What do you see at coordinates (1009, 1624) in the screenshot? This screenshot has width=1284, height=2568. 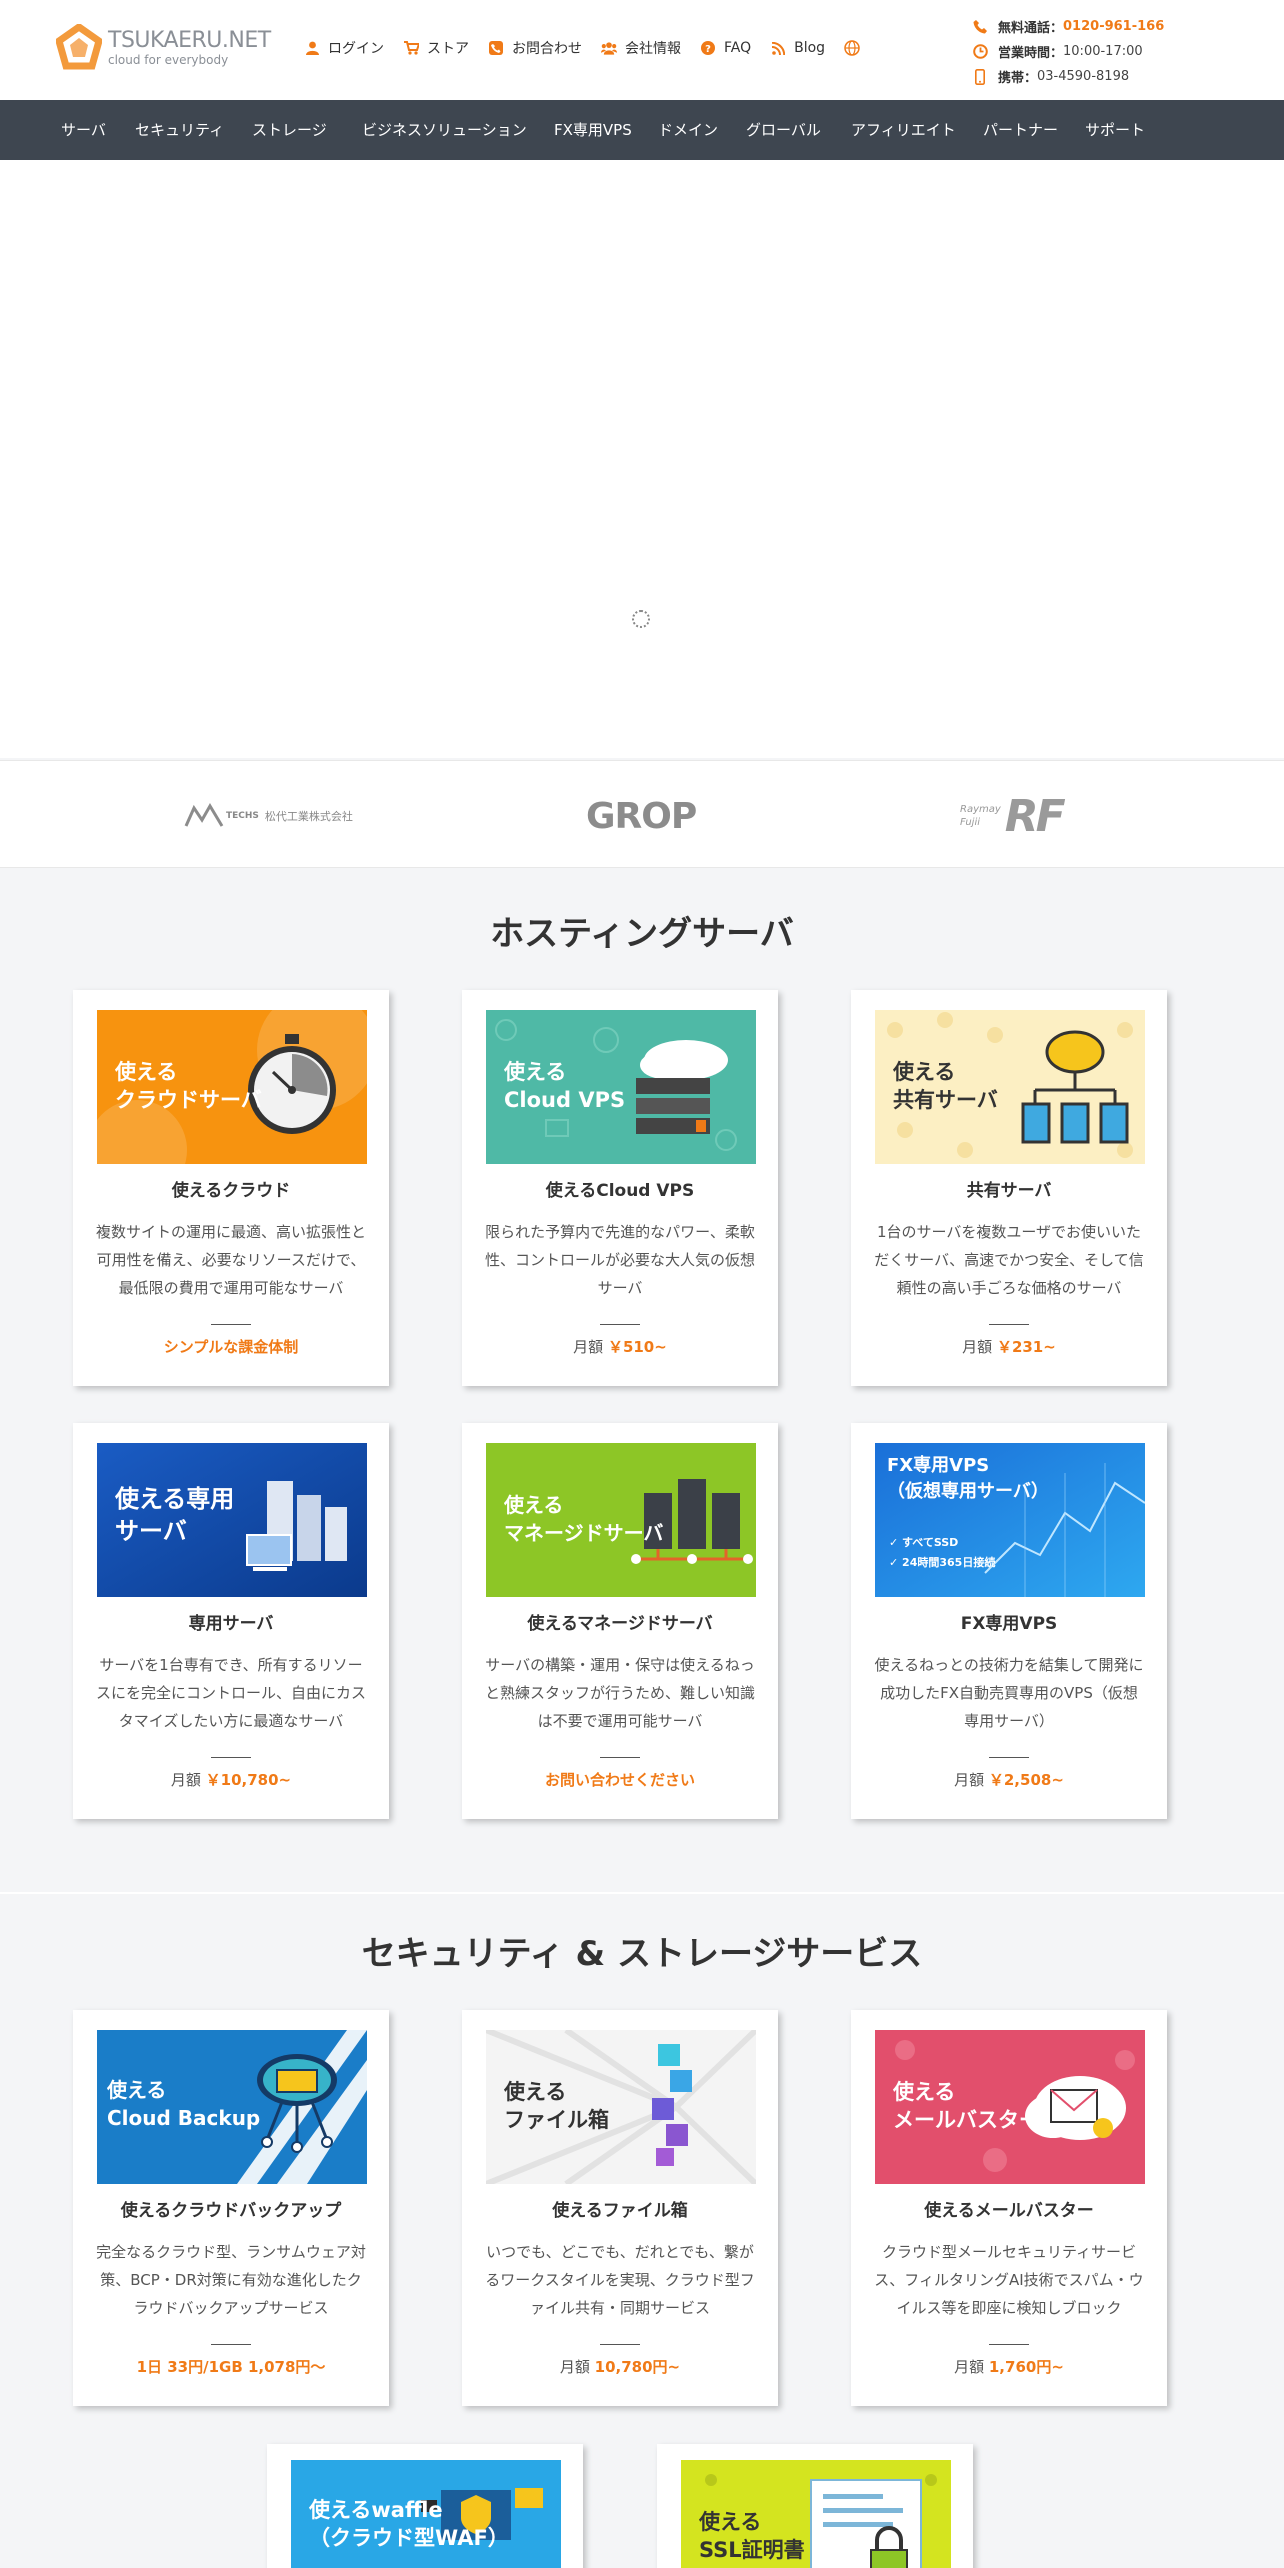 I see `card-title: FX専用VPS` at bounding box center [1009, 1624].